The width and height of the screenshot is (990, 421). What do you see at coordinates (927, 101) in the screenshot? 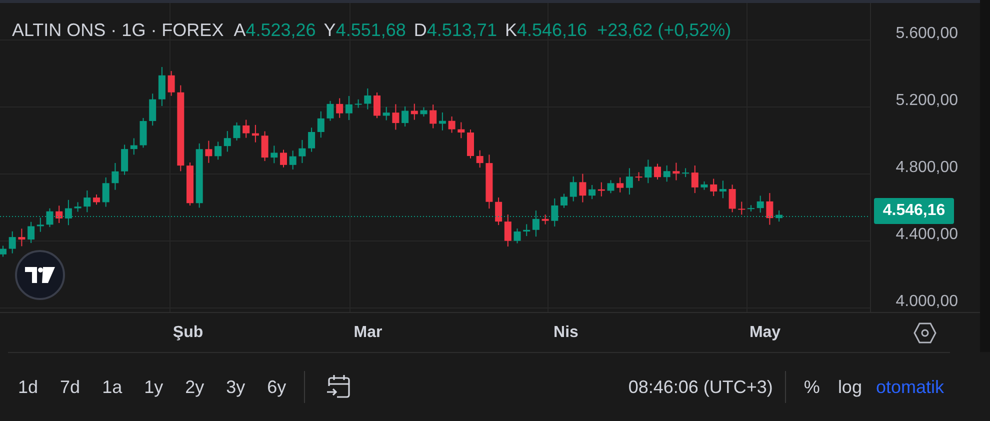
I see `price-tick: 5.200,00` at bounding box center [927, 101].